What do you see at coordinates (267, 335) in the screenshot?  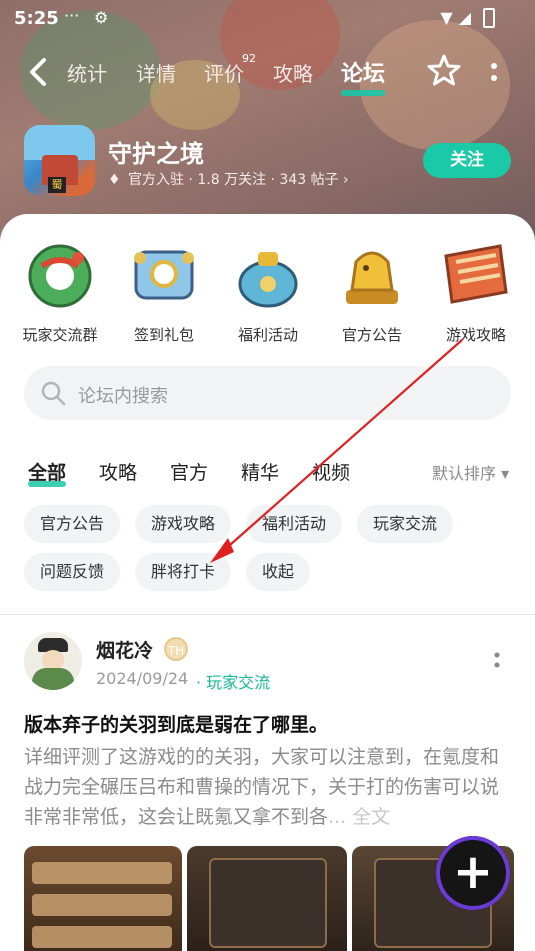 I see `quick-link-label: 福利活动` at bounding box center [267, 335].